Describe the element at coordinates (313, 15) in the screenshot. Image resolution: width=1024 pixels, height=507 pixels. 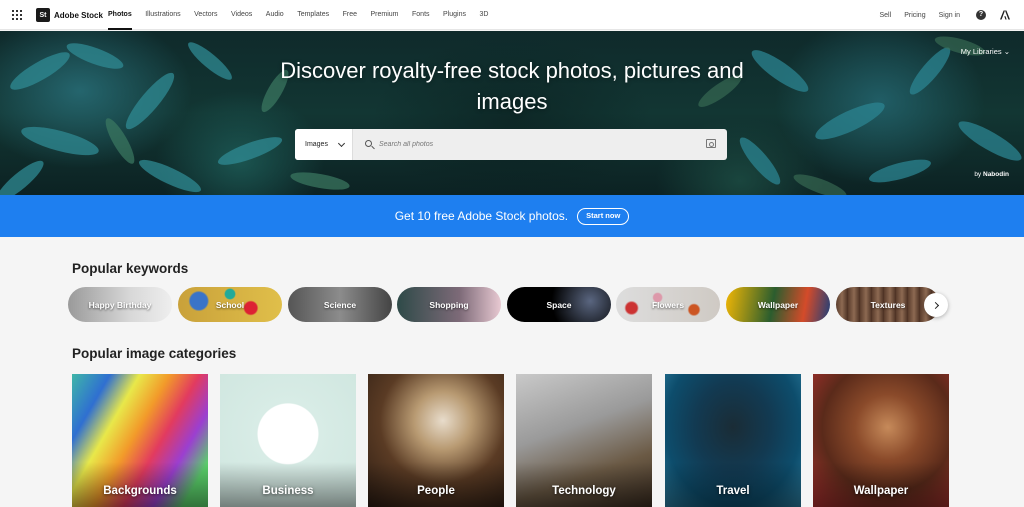
I see `nav-link-templates: Templates` at that location.